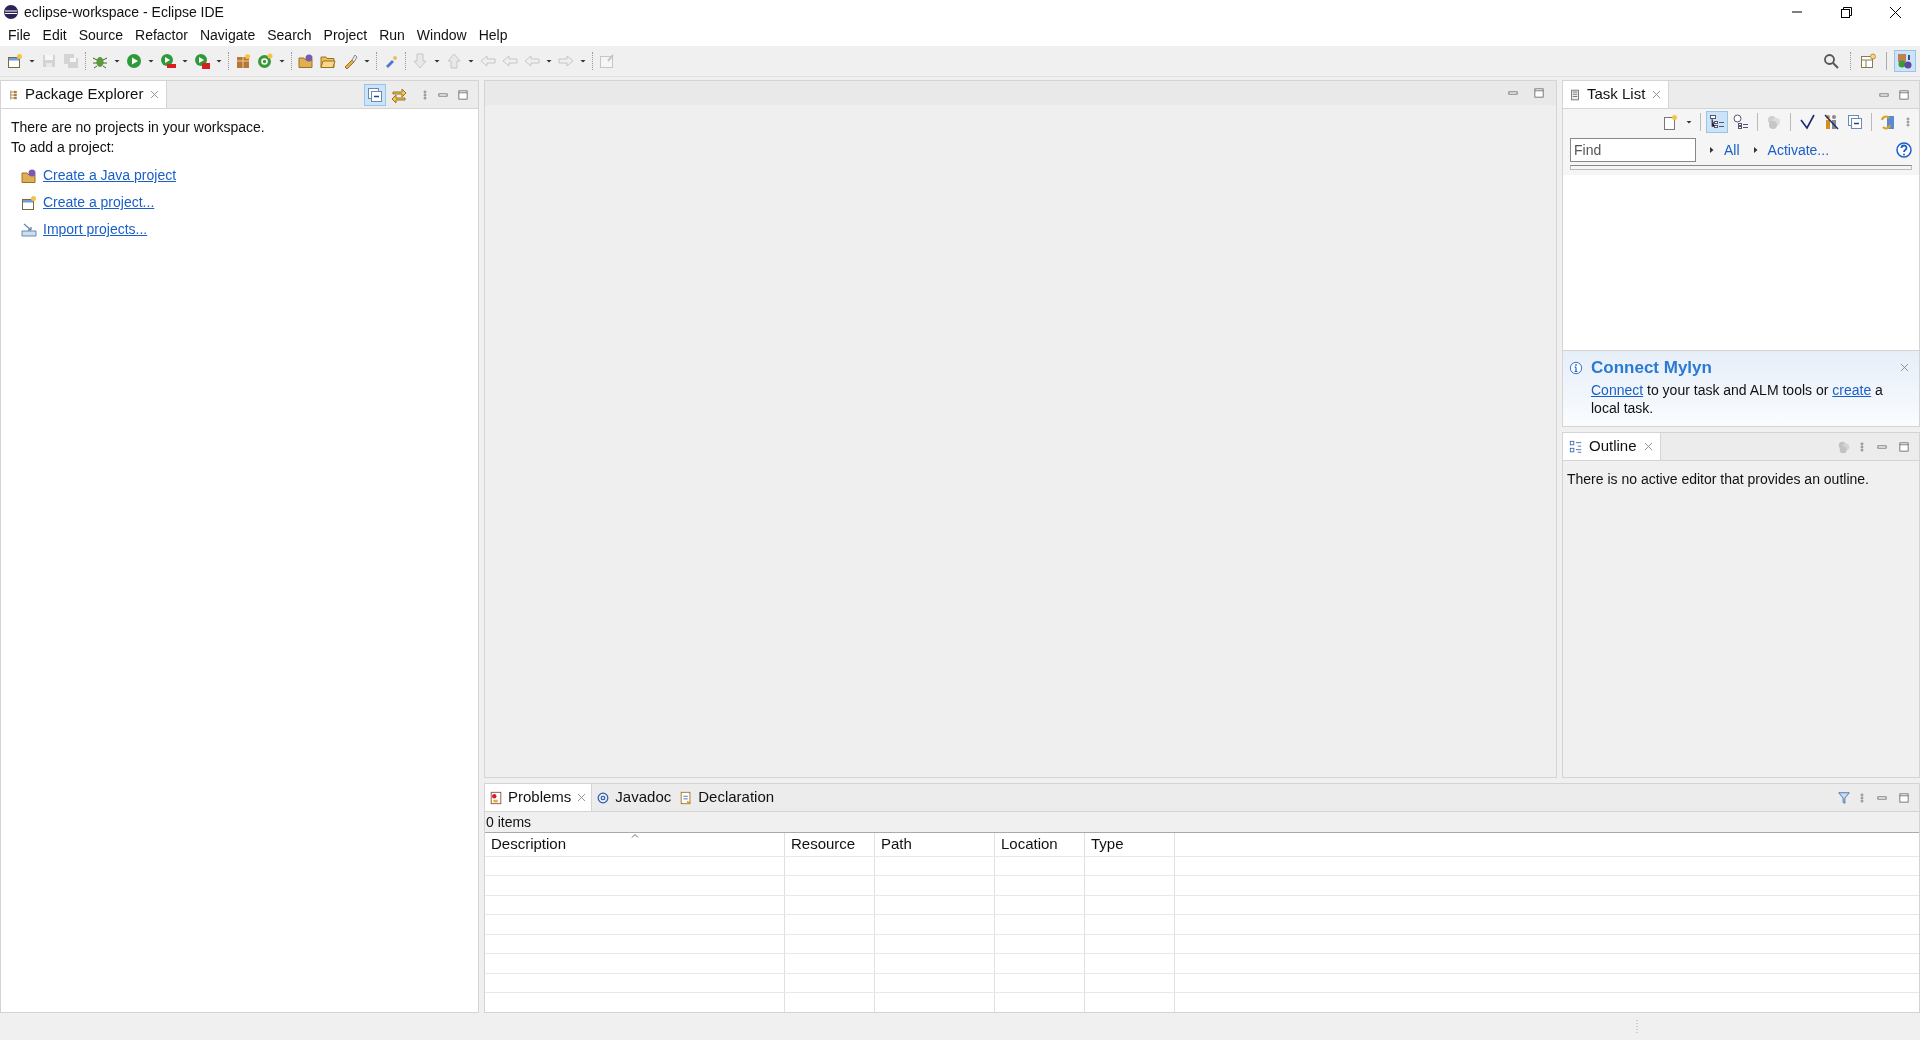 The width and height of the screenshot is (1920, 1040). What do you see at coordinates (493, 35) in the screenshot?
I see `menu-item: Help` at bounding box center [493, 35].